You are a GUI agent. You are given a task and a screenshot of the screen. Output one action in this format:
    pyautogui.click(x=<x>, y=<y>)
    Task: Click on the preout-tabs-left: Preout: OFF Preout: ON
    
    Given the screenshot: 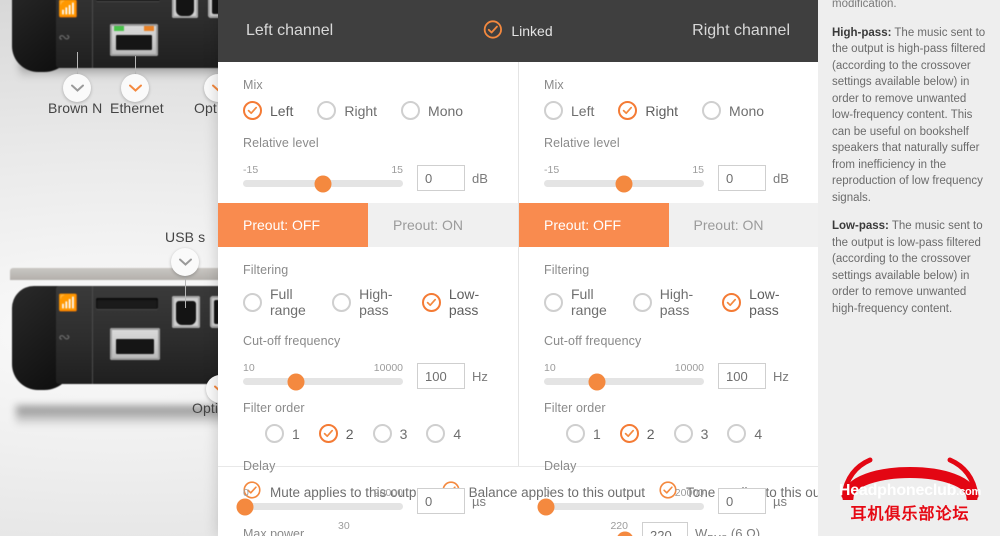 What is the action you would take?
    pyautogui.click(x=368, y=225)
    